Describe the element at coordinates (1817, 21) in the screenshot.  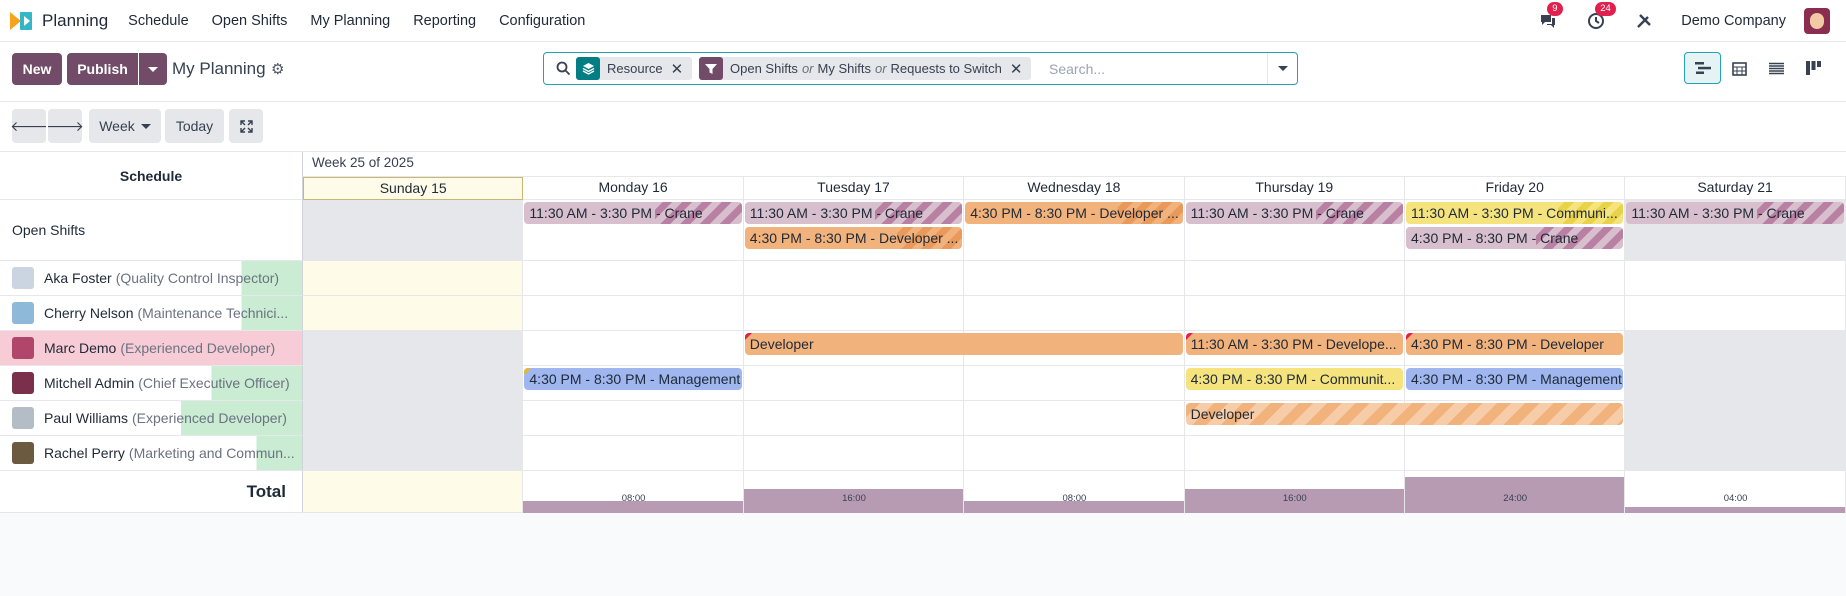
I see `user-avatar` at that location.